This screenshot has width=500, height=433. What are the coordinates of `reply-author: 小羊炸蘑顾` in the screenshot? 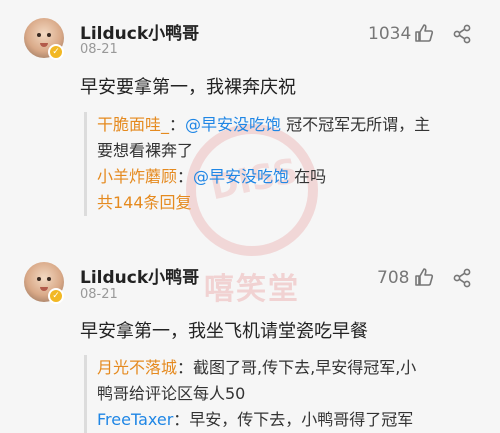 It's located at (137, 176).